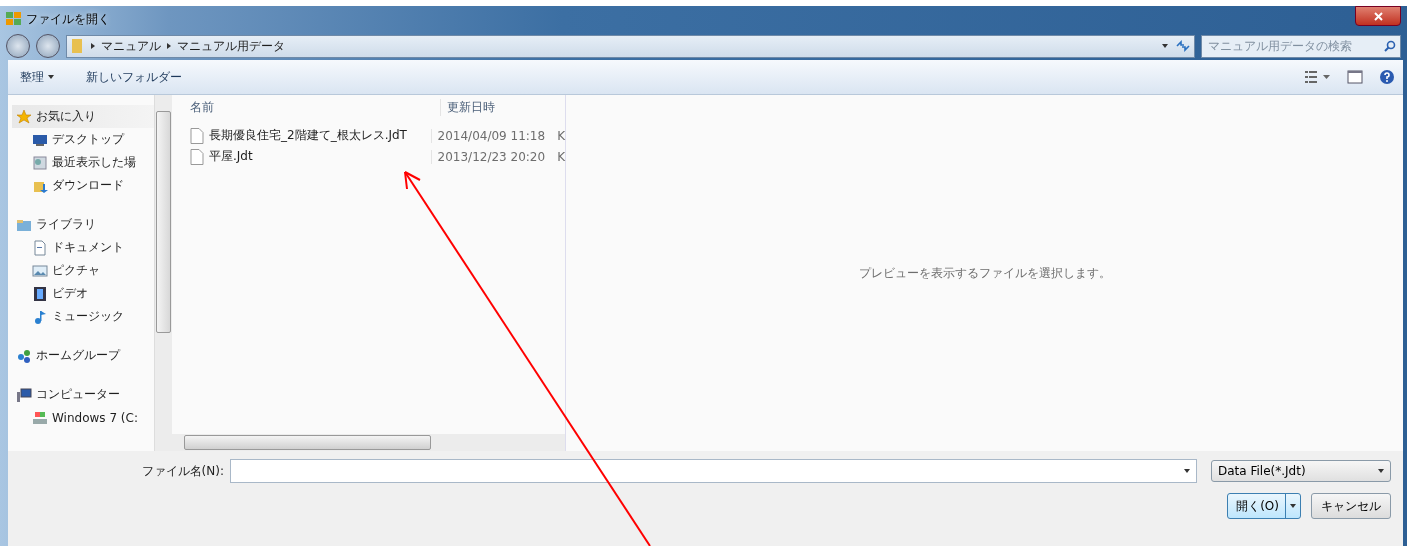  I want to click on forward-button, so click(48, 46).